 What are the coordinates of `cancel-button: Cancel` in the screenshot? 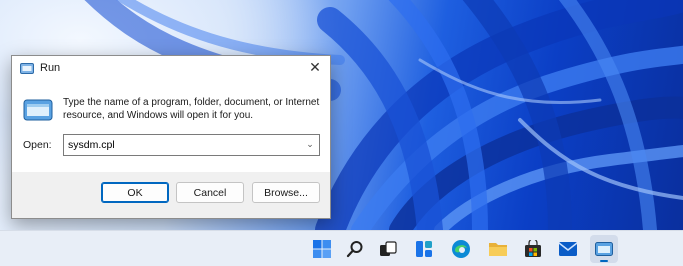 It's located at (210, 192).